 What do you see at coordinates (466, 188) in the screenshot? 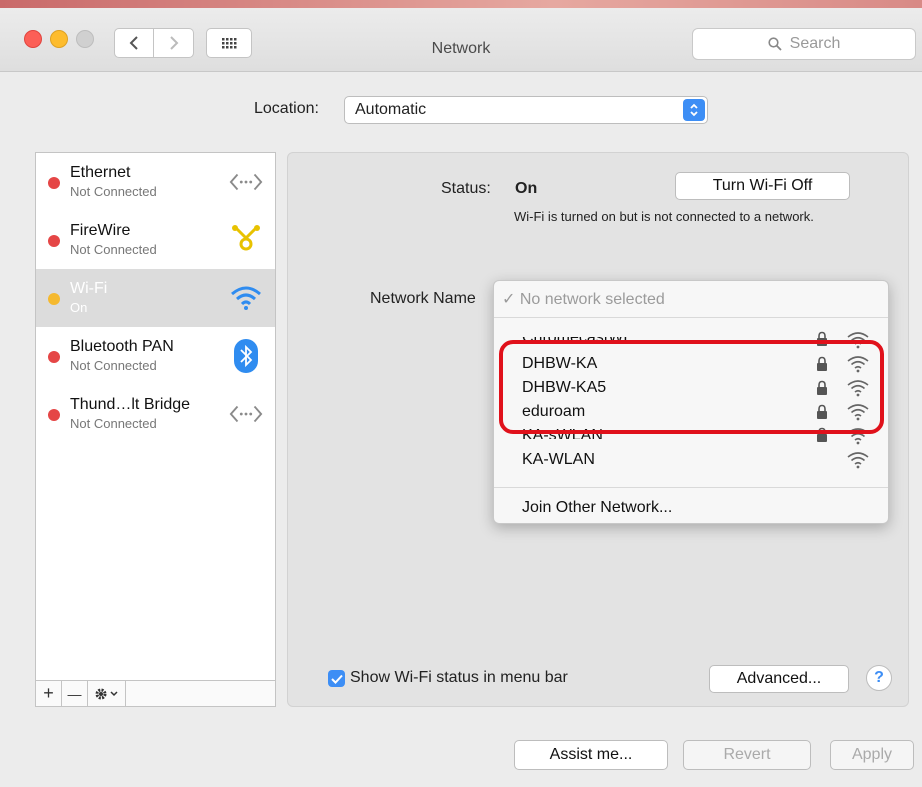
I see `status-label: Status:` at bounding box center [466, 188].